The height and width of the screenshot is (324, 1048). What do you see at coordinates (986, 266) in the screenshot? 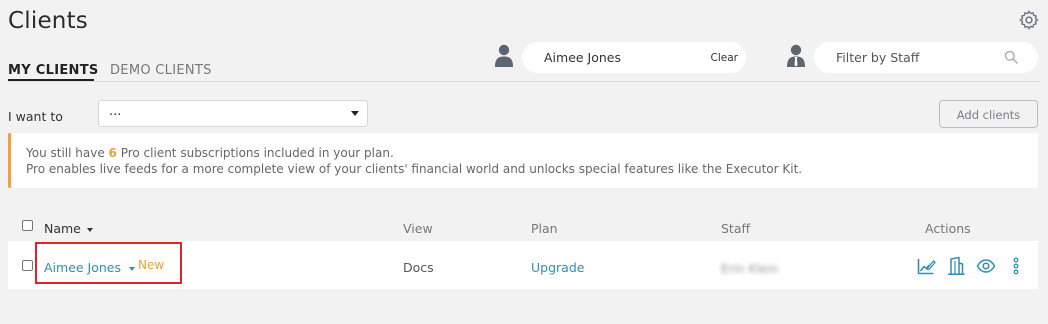
I see `eye-icon` at bounding box center [986, 266].